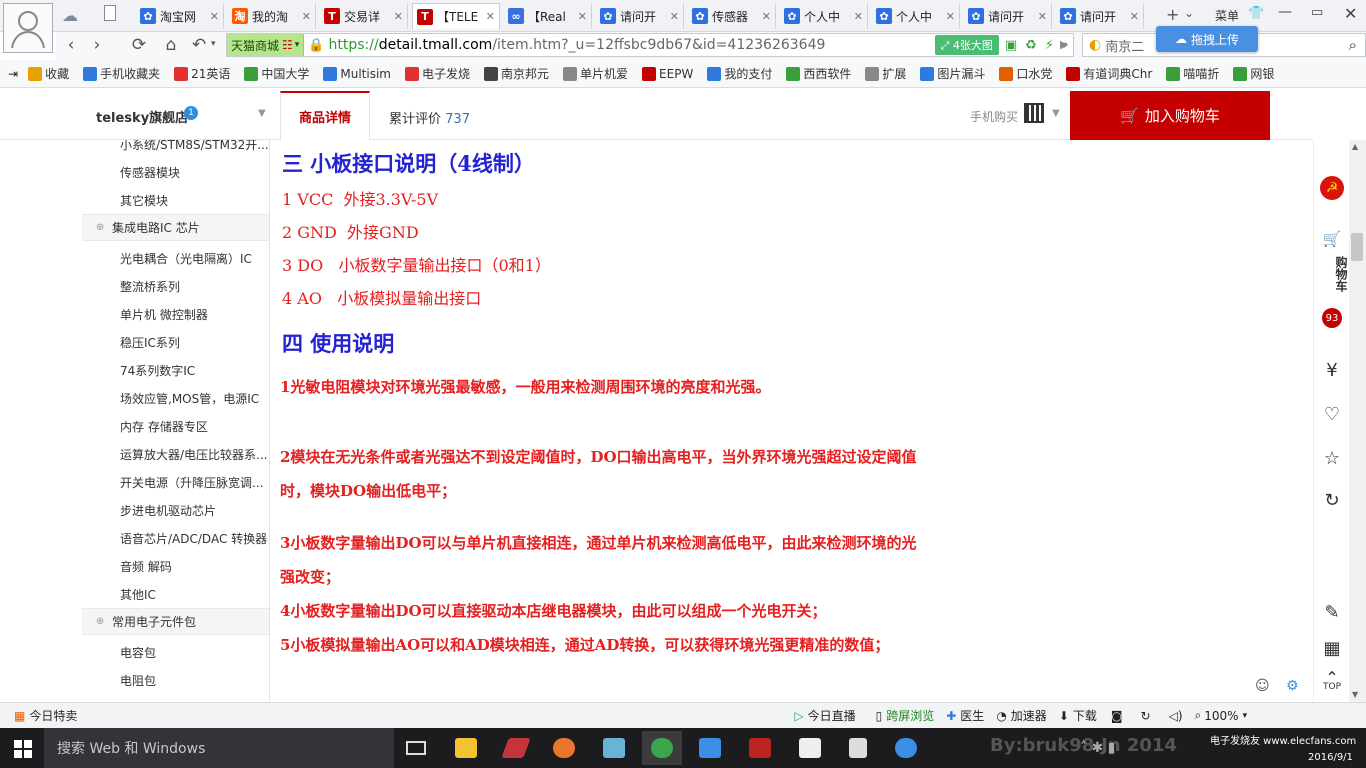  I want to click on settings-icon: ⚙, so click(1292, 686).